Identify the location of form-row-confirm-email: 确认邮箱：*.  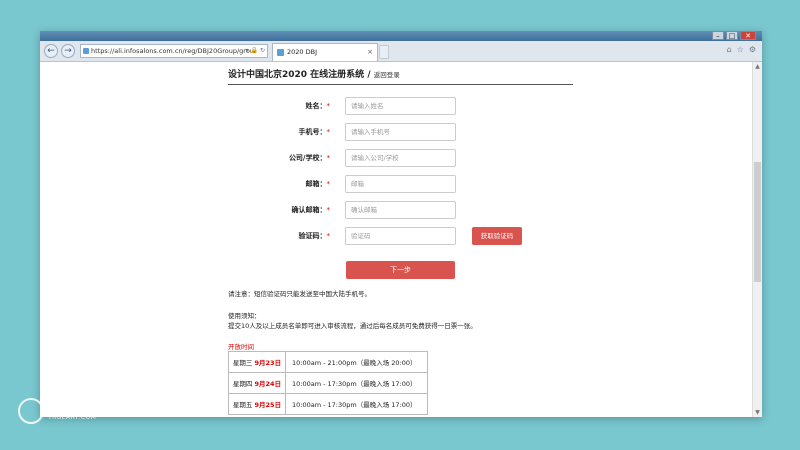
(396, 211).